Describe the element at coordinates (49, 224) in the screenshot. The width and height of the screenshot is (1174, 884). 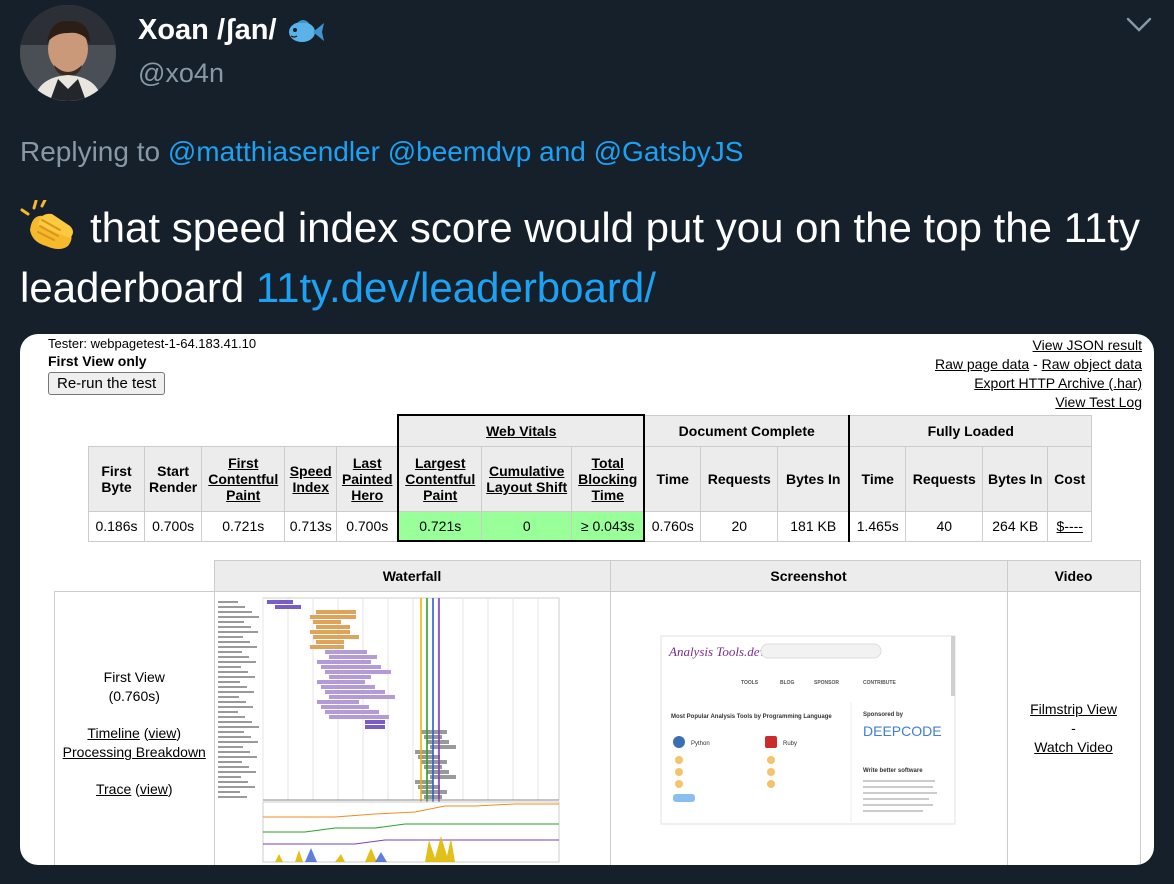
I see `clapping-hands-icon` at that location.